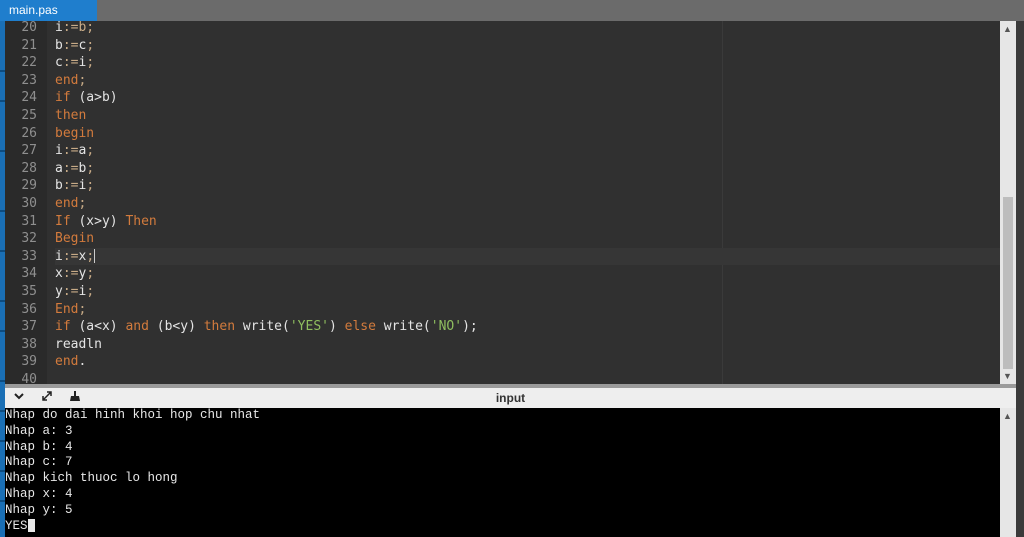 This screenshot has height=537, width=1024. Describe the element at coordinates (1007, 376) in the screenshot. I see `scroll-down-arrow-icon: ▼` at that location.